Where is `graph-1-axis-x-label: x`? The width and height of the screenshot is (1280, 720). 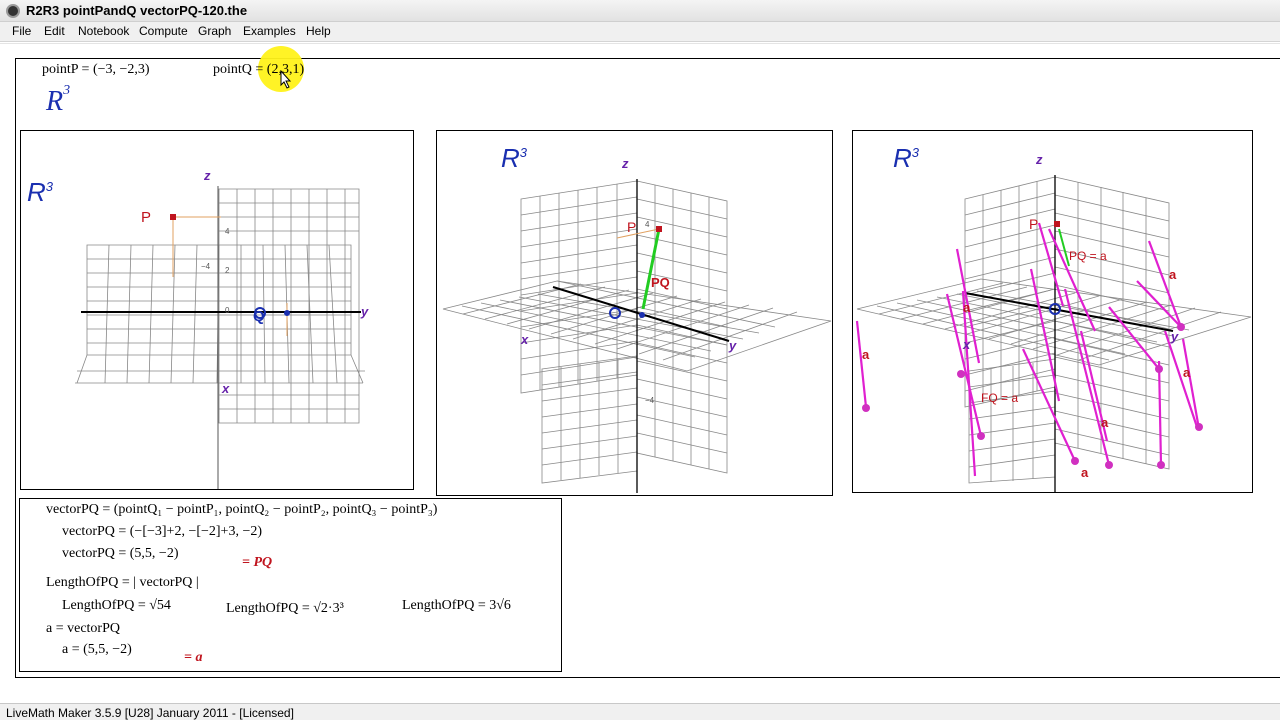
graph-1-axis-x-label: x is located at coordinates (225, 388).